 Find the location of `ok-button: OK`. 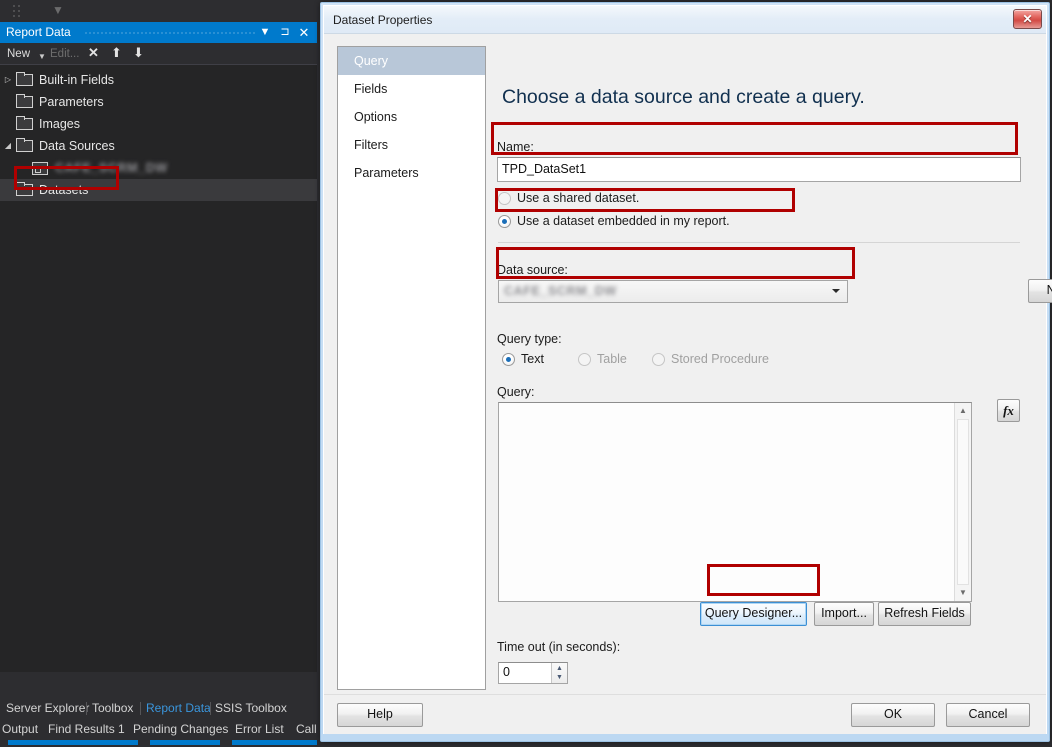

ok-button: OK is located at coordinates (893, 715).